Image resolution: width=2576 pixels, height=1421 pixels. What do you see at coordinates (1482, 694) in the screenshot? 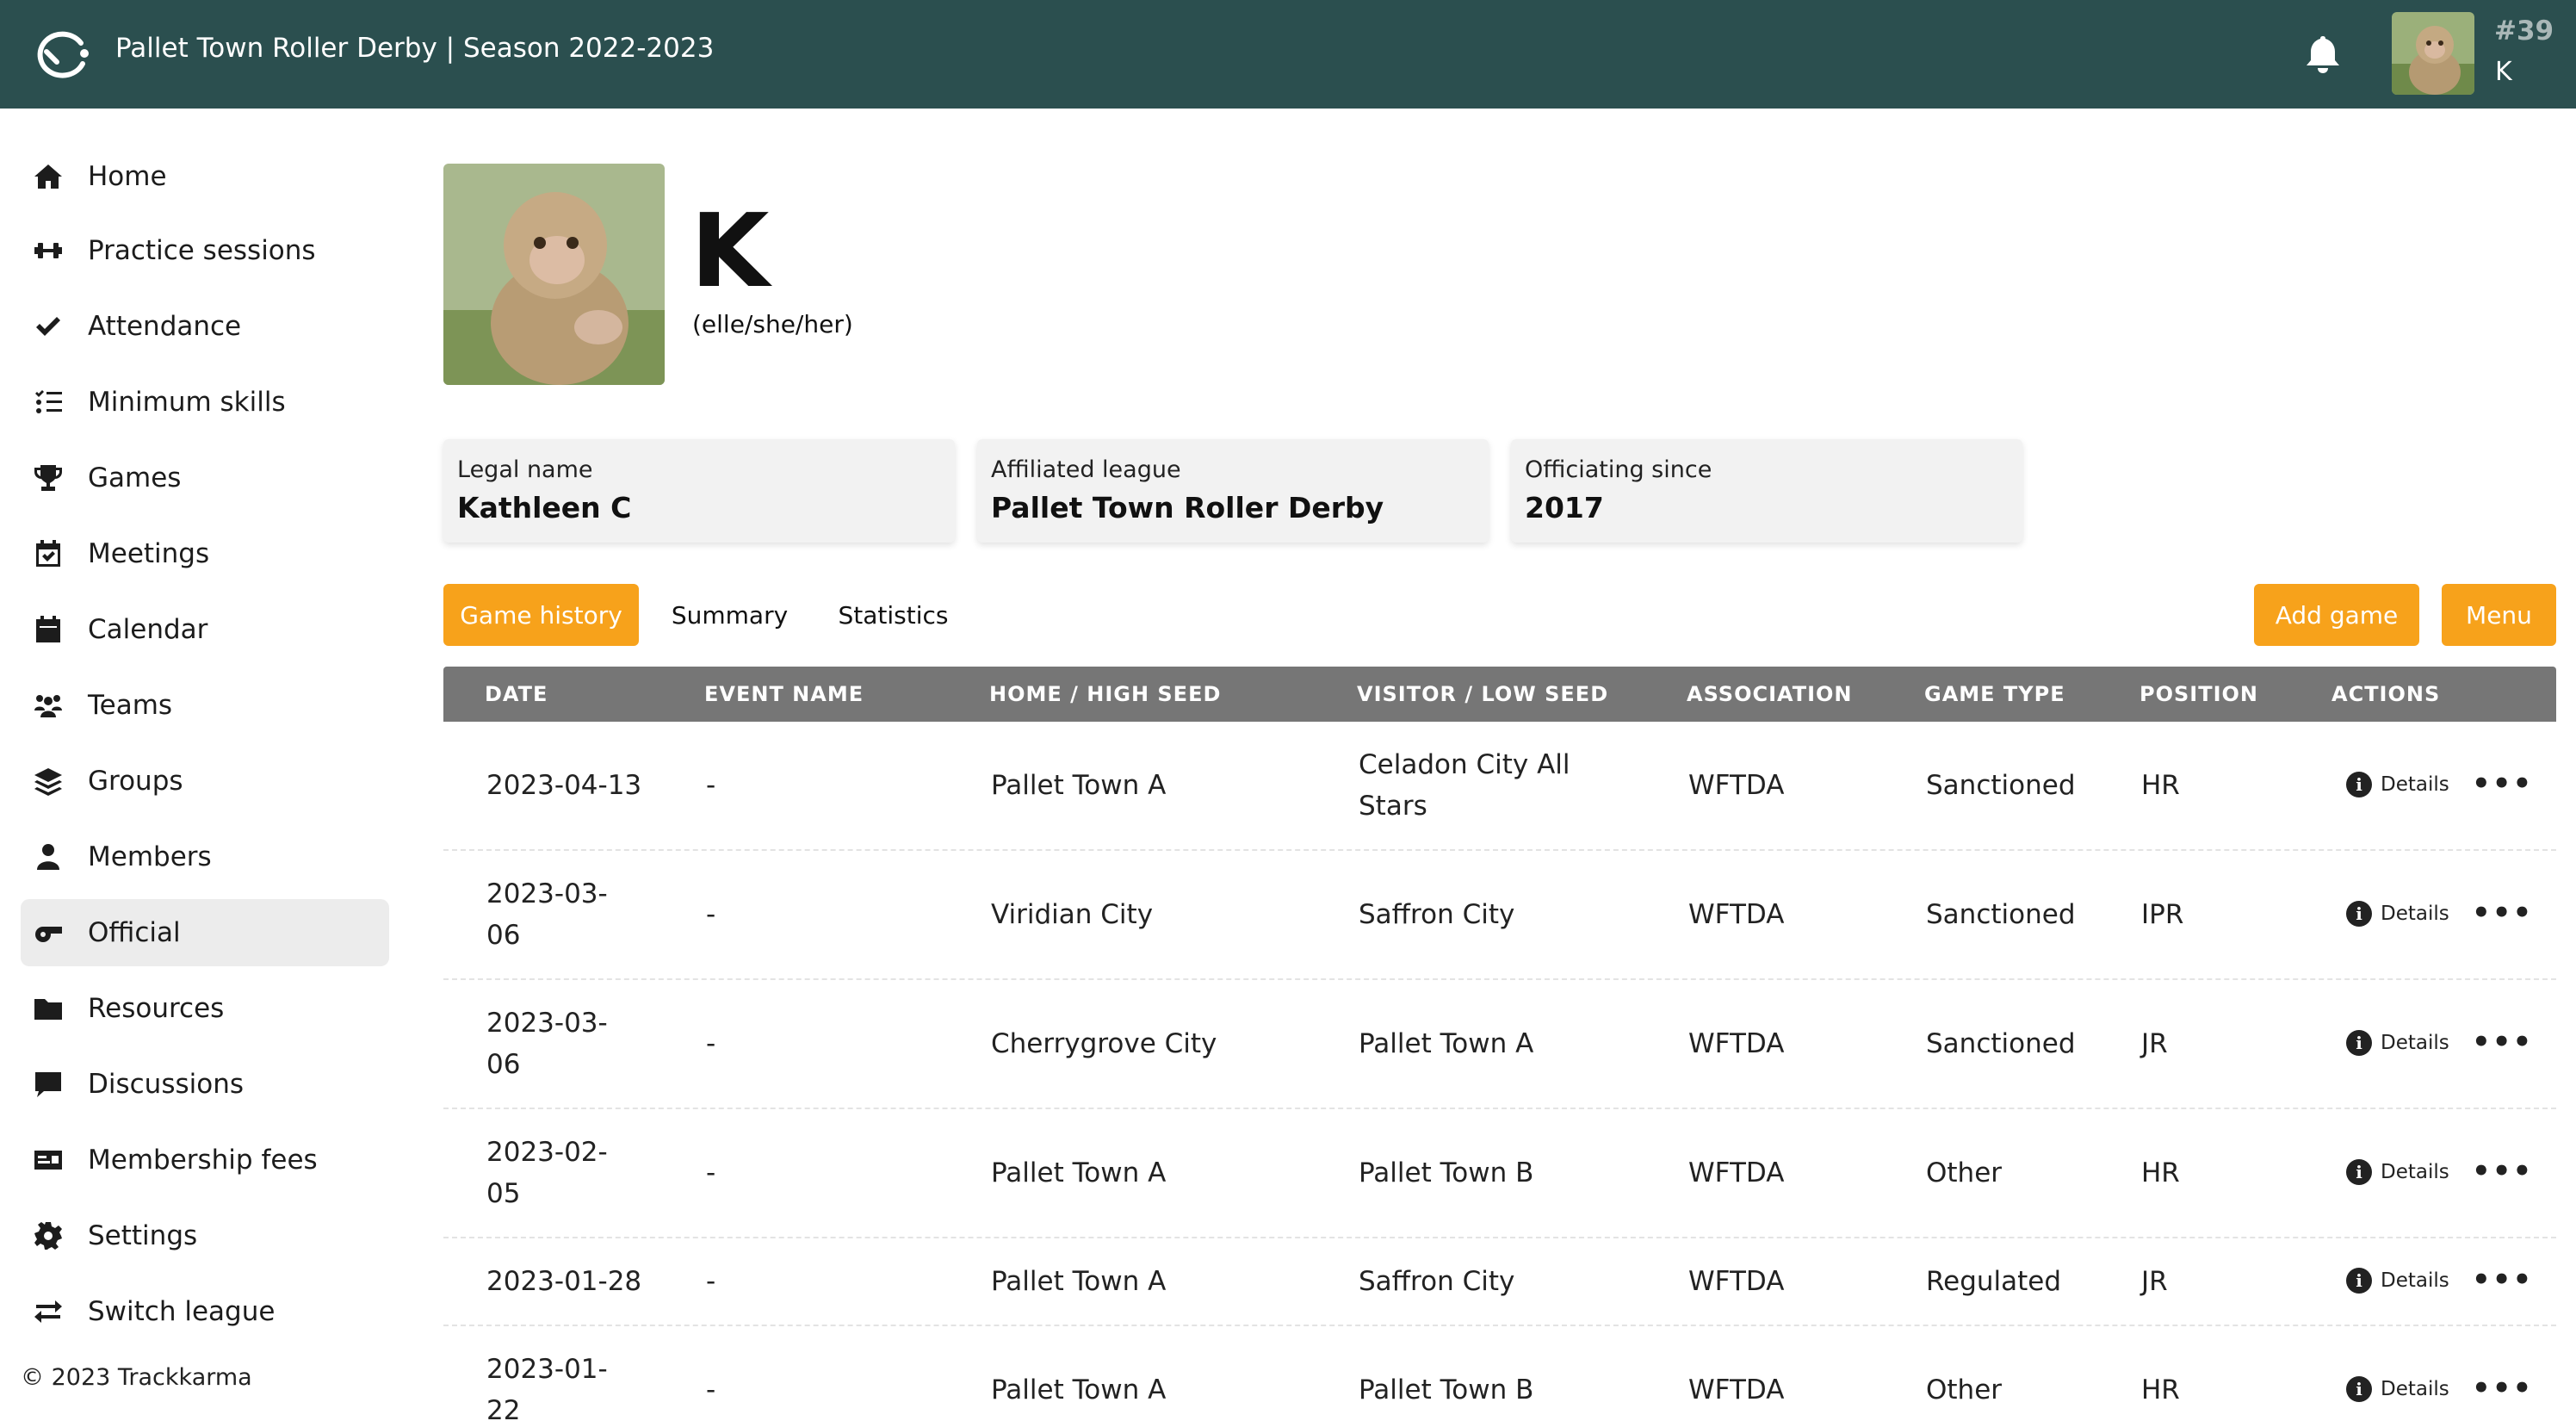
I see `column-header-visitor: VISITOR / LOW SEED` at bounding box center [1482, 694].